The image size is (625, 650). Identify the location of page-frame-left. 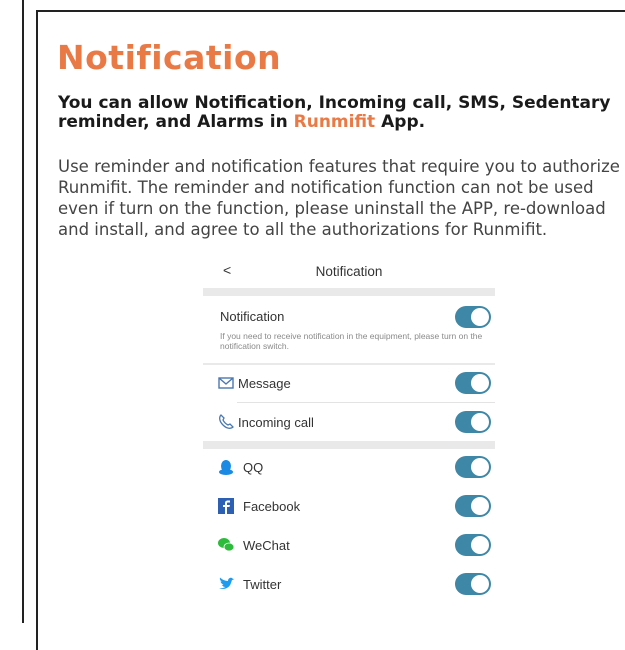
(12, 311).